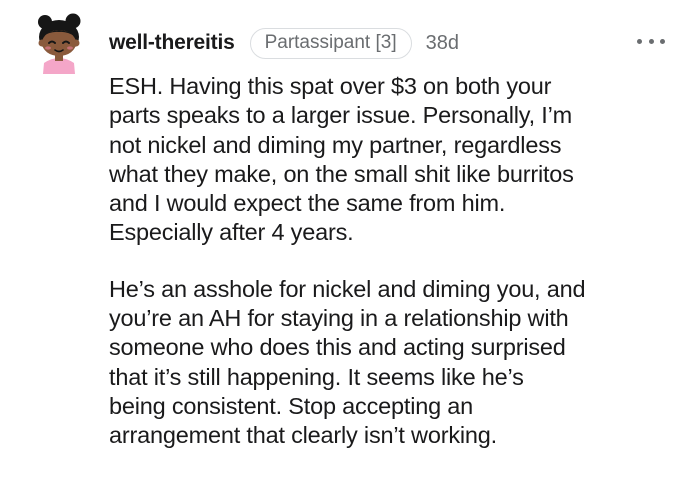  What do you see at coordinates (231, 232) in the screenshot?
I see `text-line: Especially after 4 years.` at bounding box center [231, 232].